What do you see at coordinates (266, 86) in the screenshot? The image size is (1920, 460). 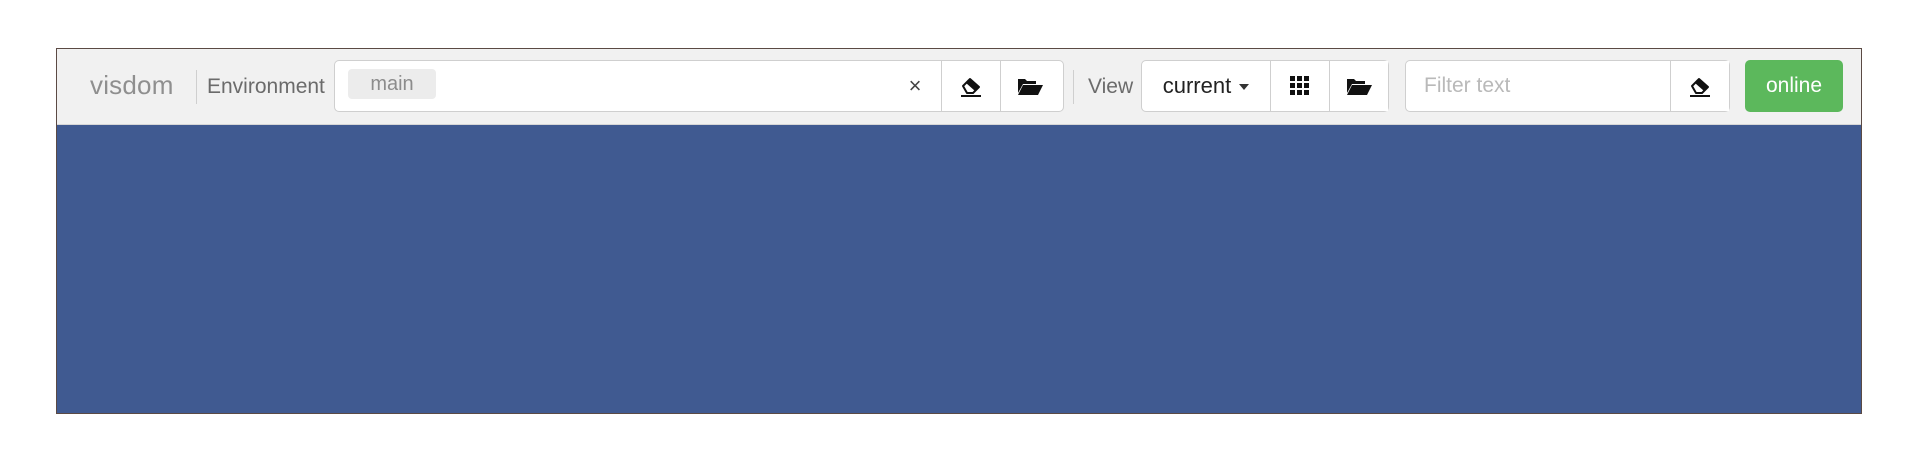 I see `environment-label: Environment` at bounding box center [266, 86].